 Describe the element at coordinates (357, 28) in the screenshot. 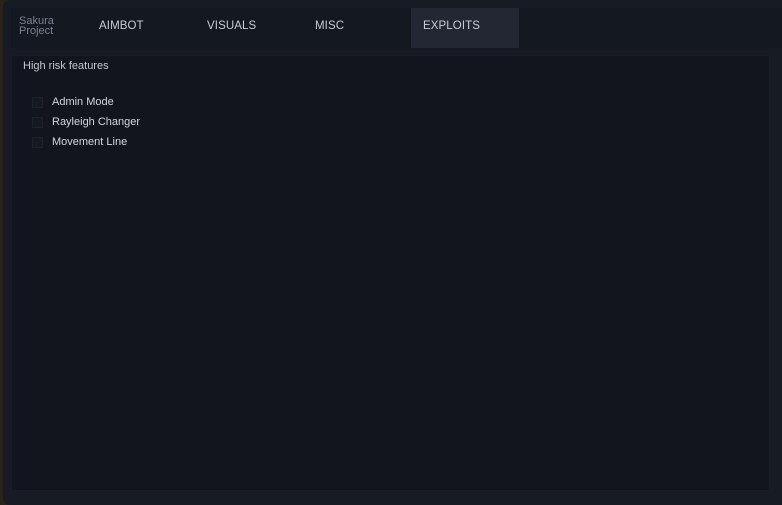

I see `tab-misc: MISC` at that location.